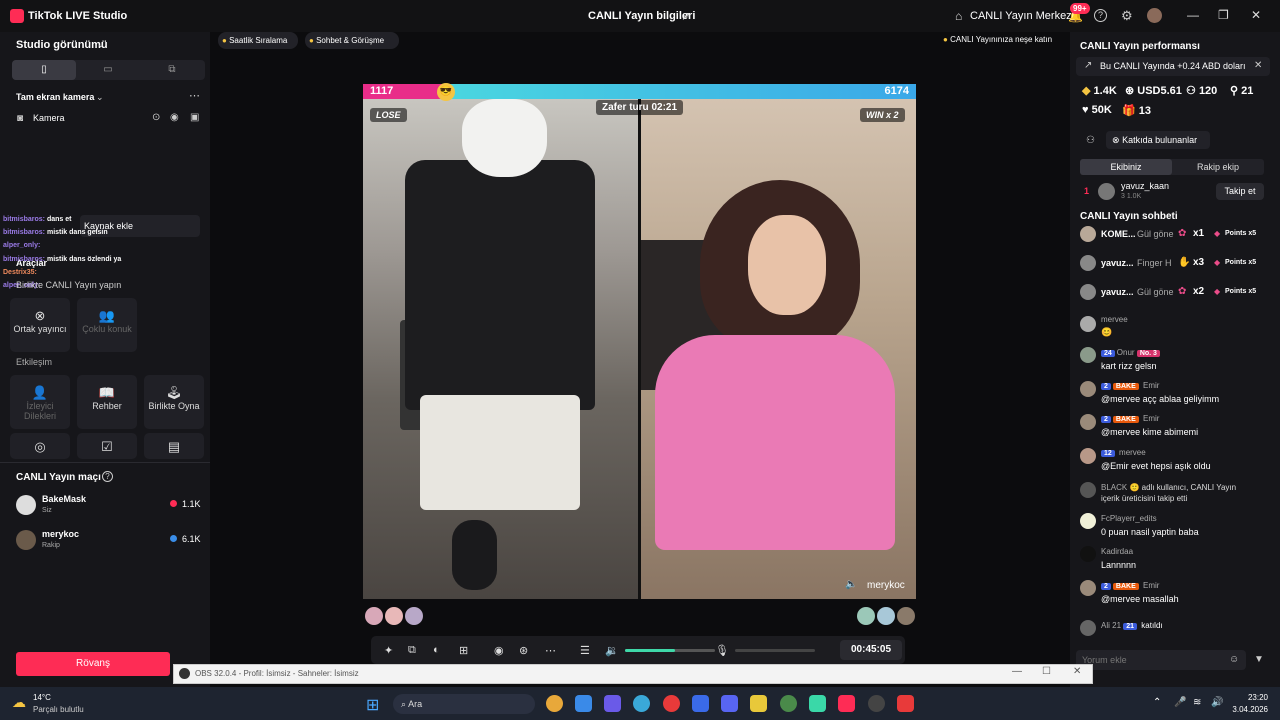 This screenshot has width=1280, height=720. Describe the element at coordinates (641, 703) in the screenshot. I see `edge-icon` at that location.